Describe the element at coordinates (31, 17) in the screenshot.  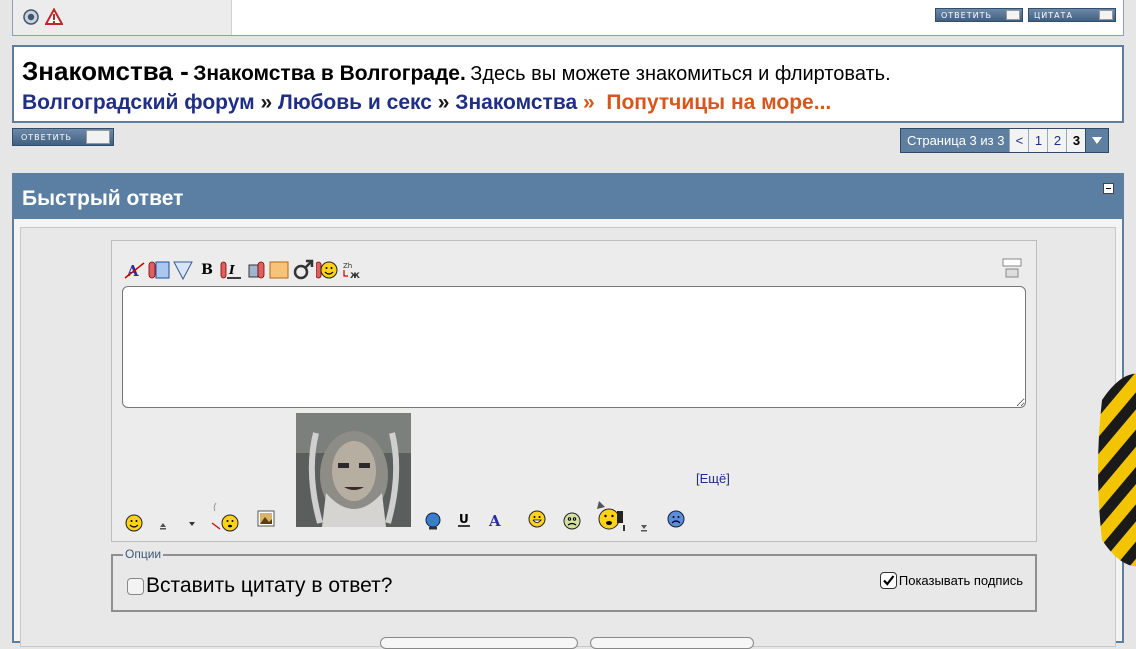
I see `status-circle-icon` at that location.